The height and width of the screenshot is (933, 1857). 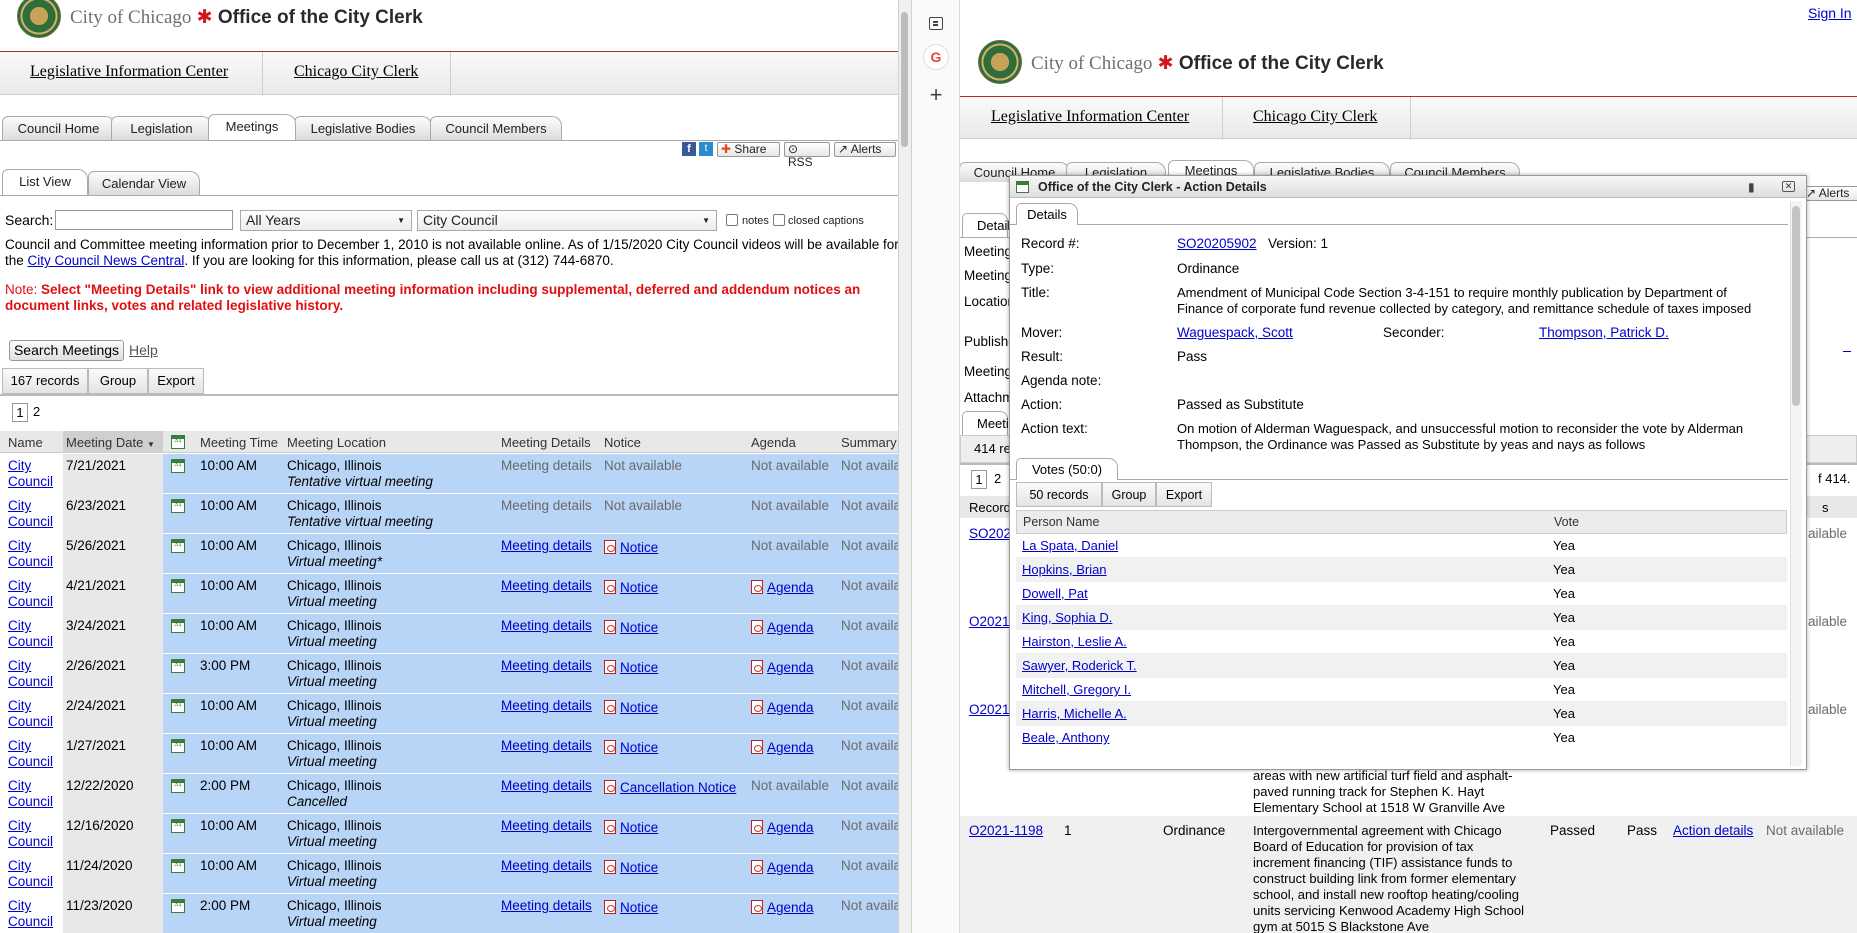 What do you see at coordinates (678, 787) in the screenshot?
I see `notice-link: Cancellation Notice` at bounding box center [678, 787].